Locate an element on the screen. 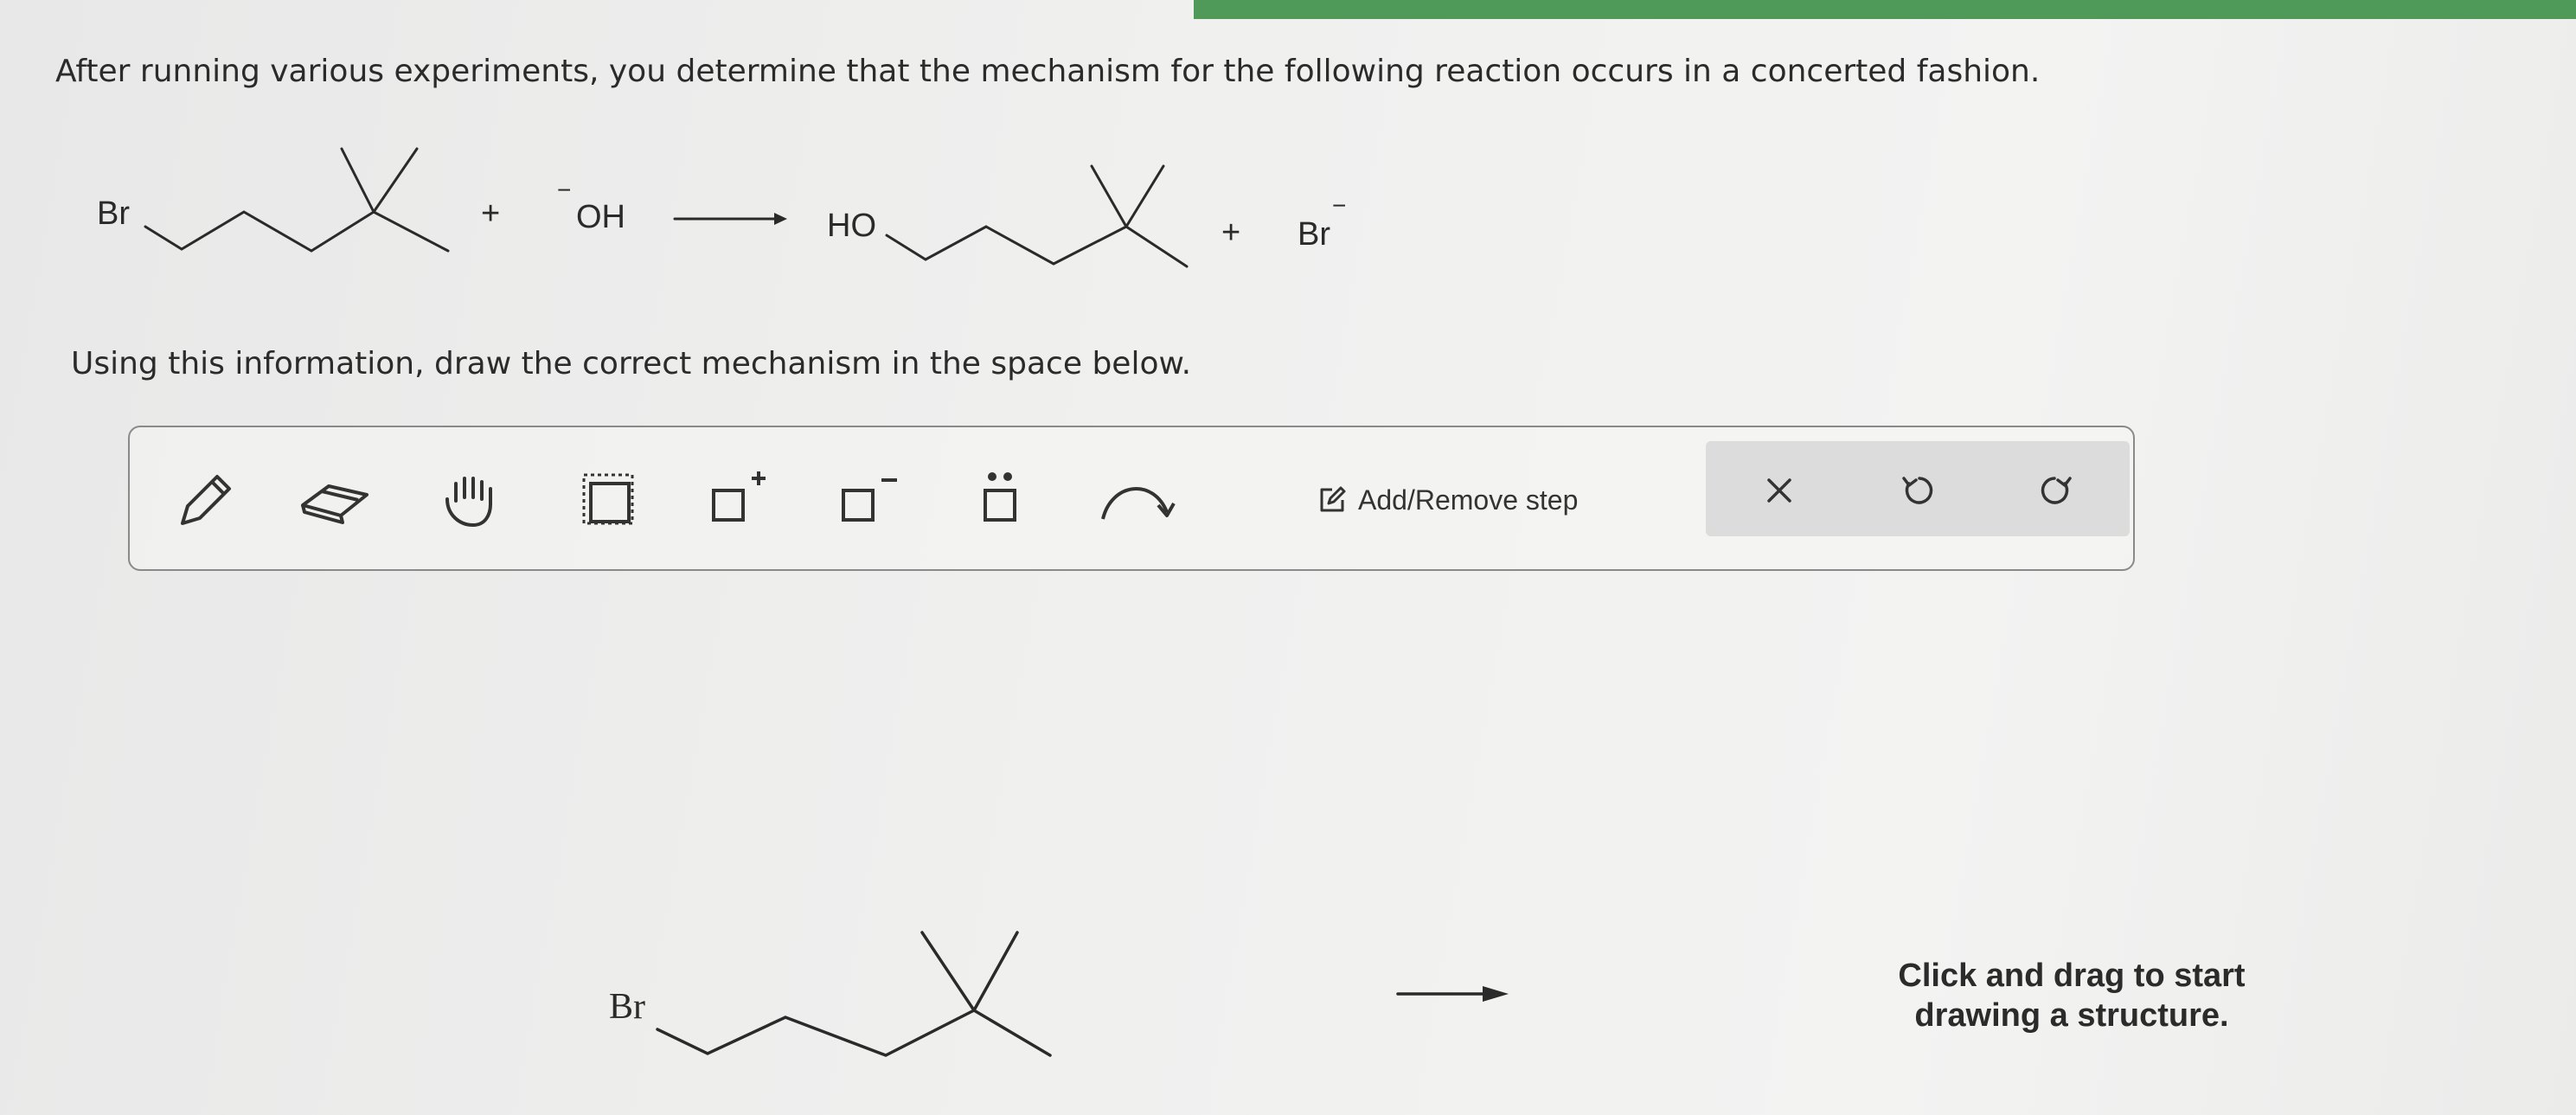  pencil-tool-button is located at coordinates (205, 501).